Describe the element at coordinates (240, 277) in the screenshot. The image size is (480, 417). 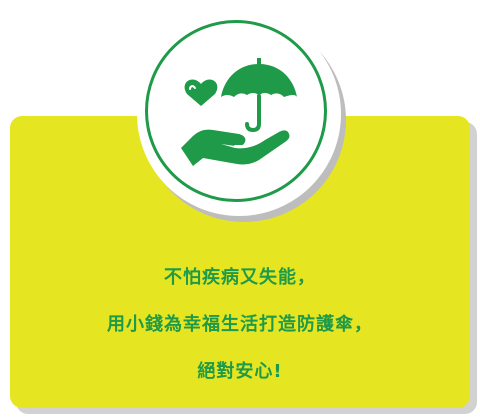
I see `caption-line-1: 不怕疾病又失能，` at that location.